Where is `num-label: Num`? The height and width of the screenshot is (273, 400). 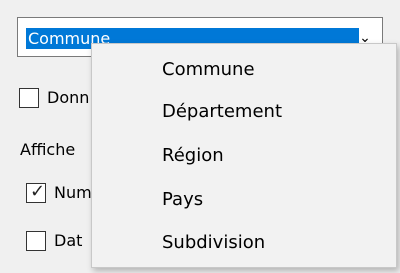 num-label: Num is located at coordinates (73, 192).